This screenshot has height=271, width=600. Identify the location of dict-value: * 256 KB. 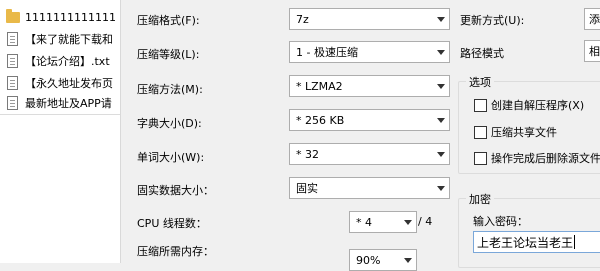
(320, 120).